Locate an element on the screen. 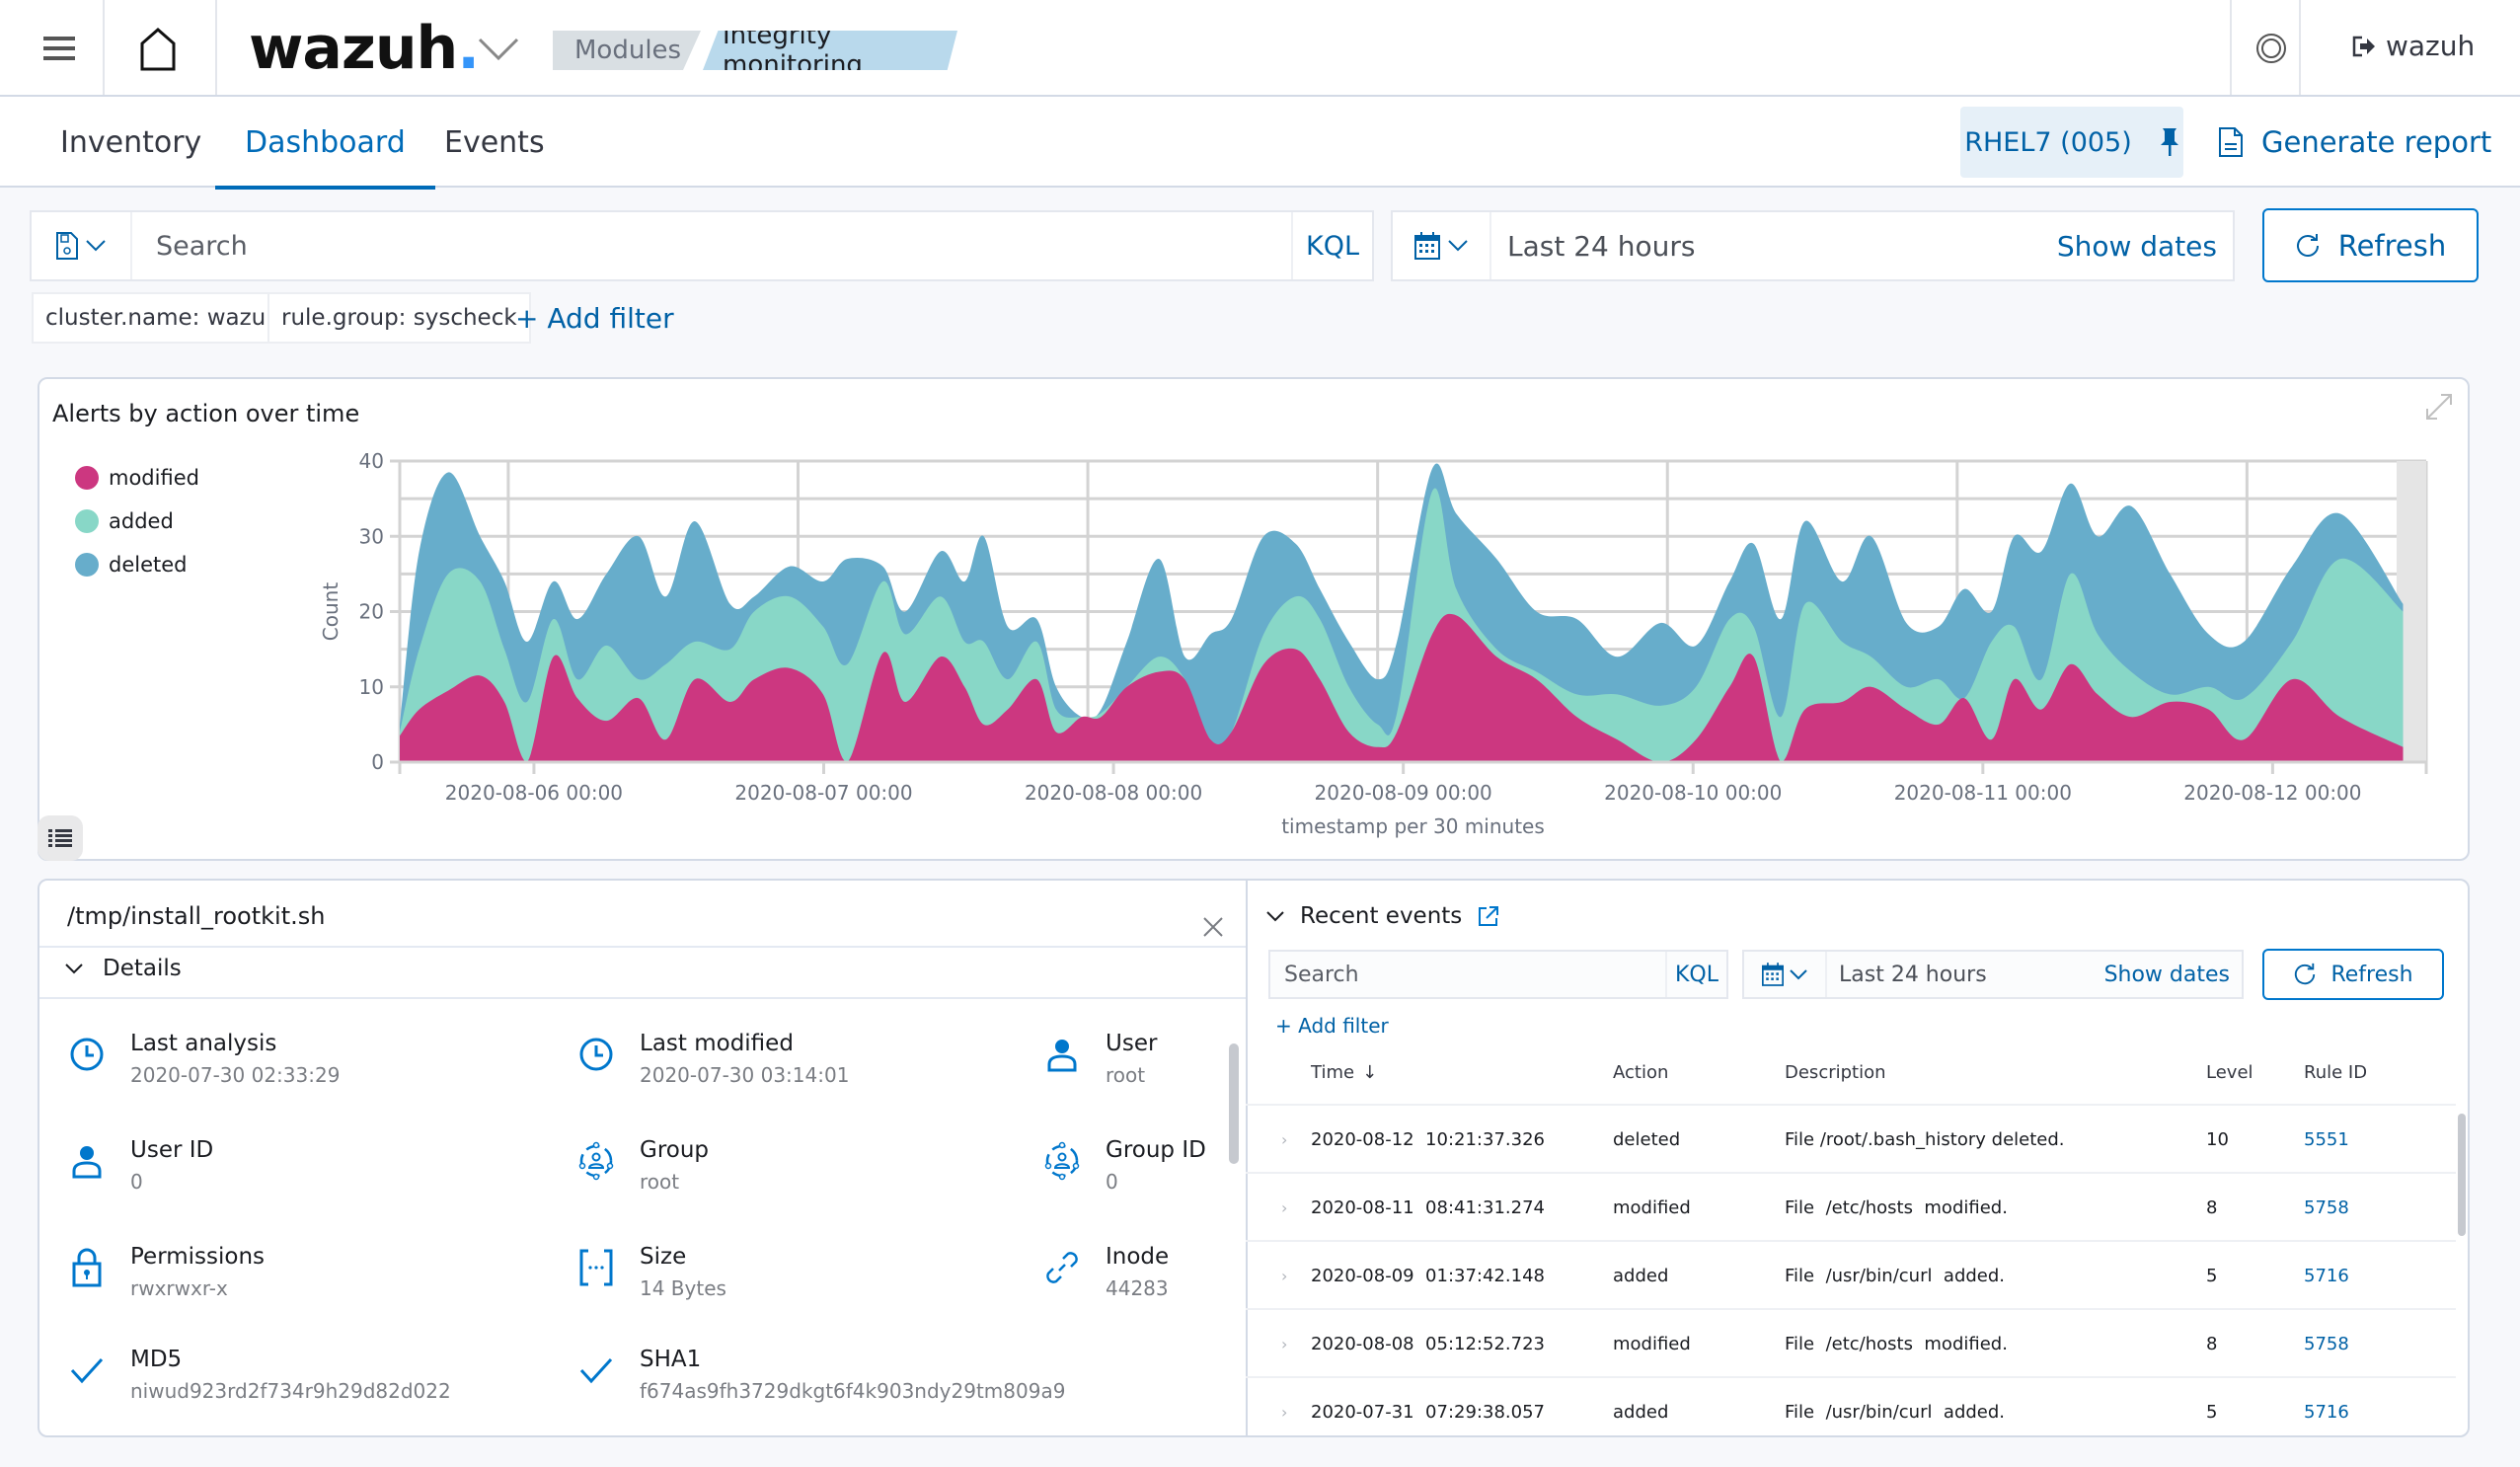 The image size is (2520, 1467). detail-value: f674as9fh3729dkgt6f4k903ndy29tm809a9 is located at coordinates (853, 1391).